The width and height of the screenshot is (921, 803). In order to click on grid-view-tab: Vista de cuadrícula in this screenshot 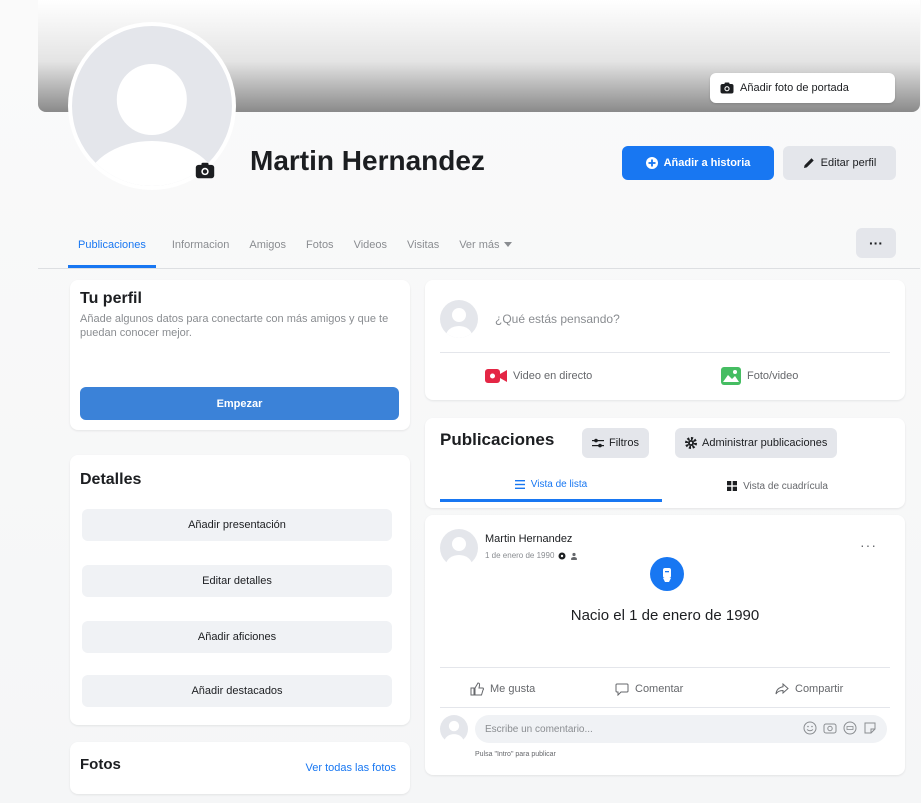, I will do `click(777, 486)`.